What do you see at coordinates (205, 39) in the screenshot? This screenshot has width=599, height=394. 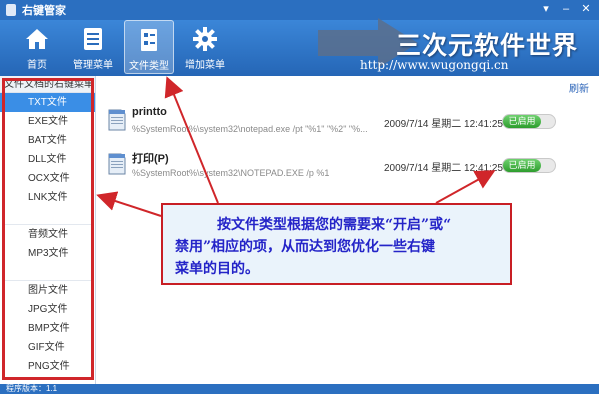 I see `gear-icon` at bounding box center [205, 39].